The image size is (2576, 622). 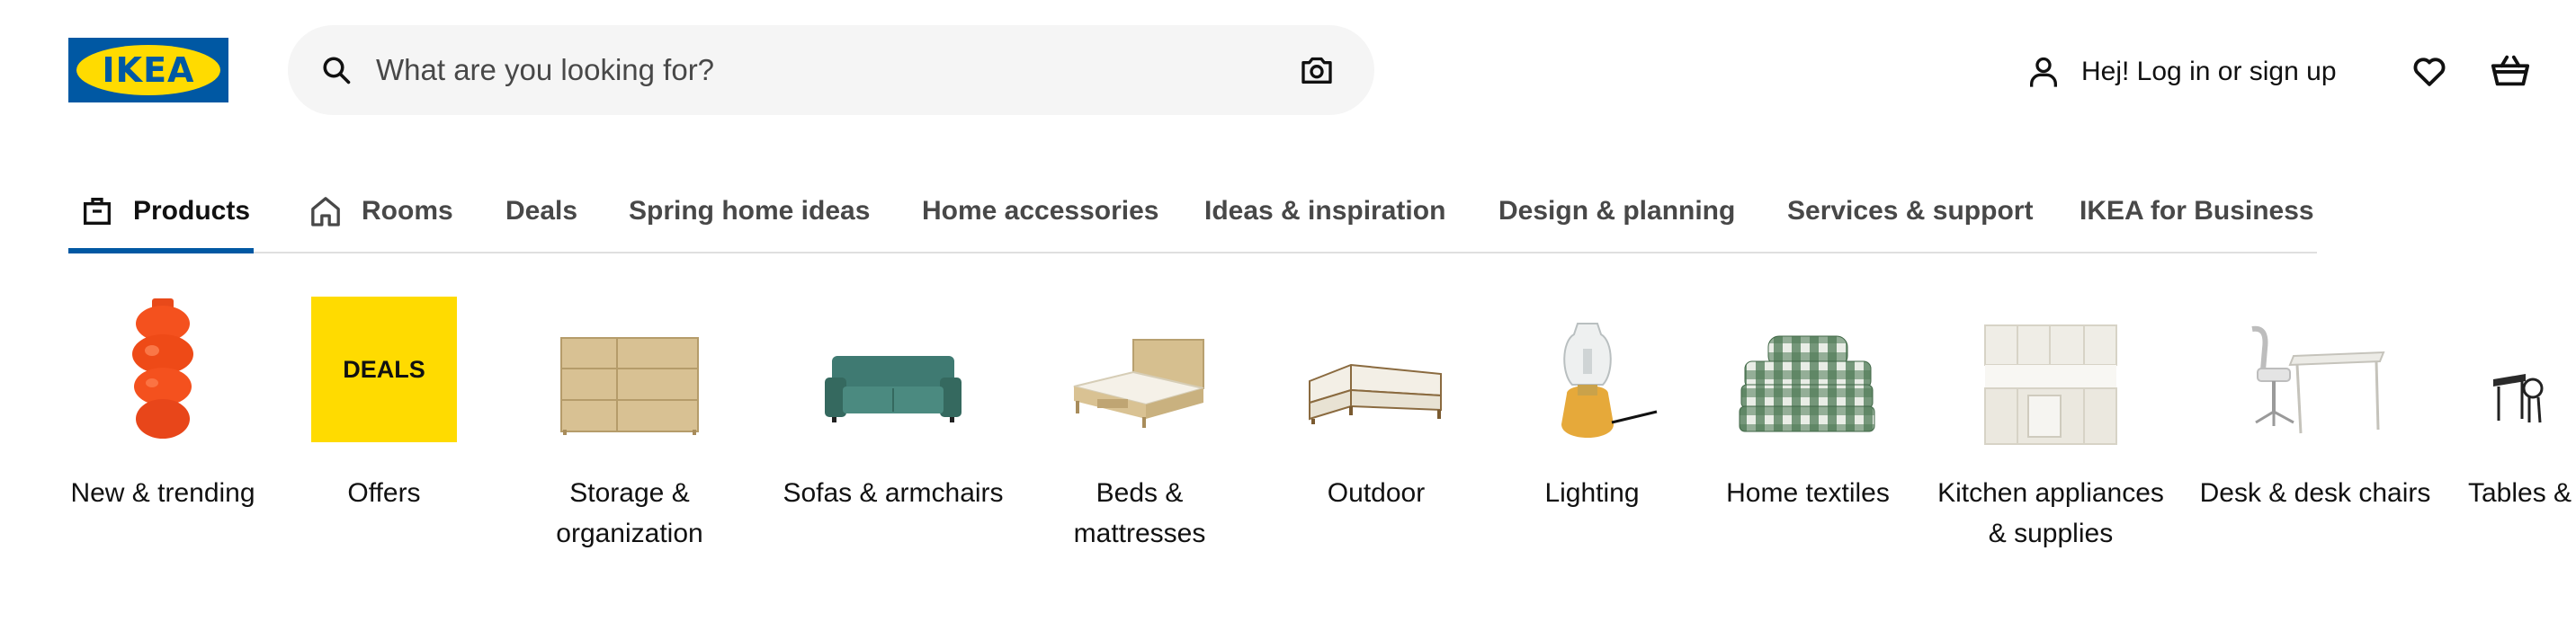 What do you see at coordinates (893, 493) in the screenshot?
I see `category-label: Sofas & armchairs` at bounding box center [893, 493].